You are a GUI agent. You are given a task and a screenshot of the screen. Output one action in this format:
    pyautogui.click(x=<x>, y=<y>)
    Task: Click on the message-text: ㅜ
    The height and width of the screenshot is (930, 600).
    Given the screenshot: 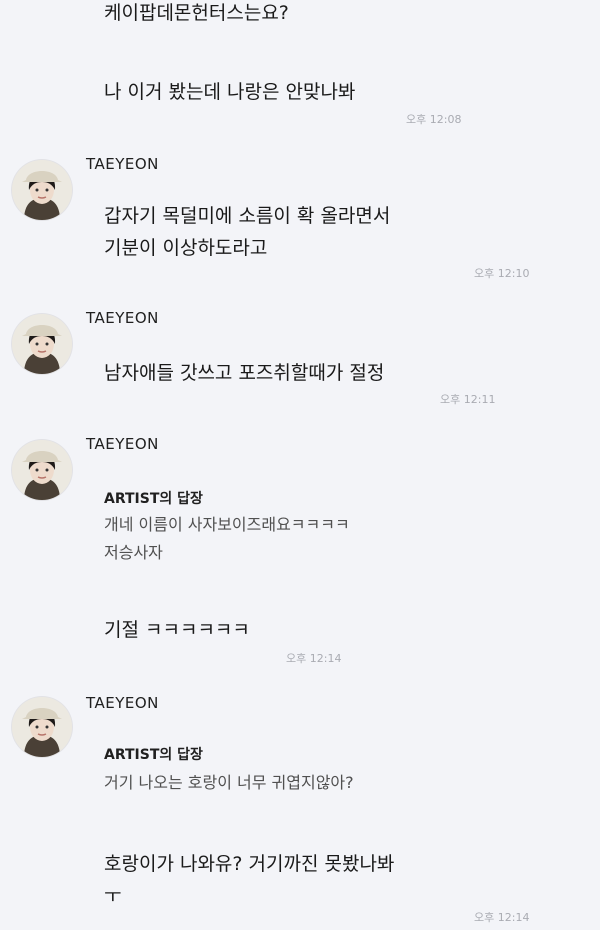 What is the action you would take?
    pyautogui.click(x=113, y=896)
    